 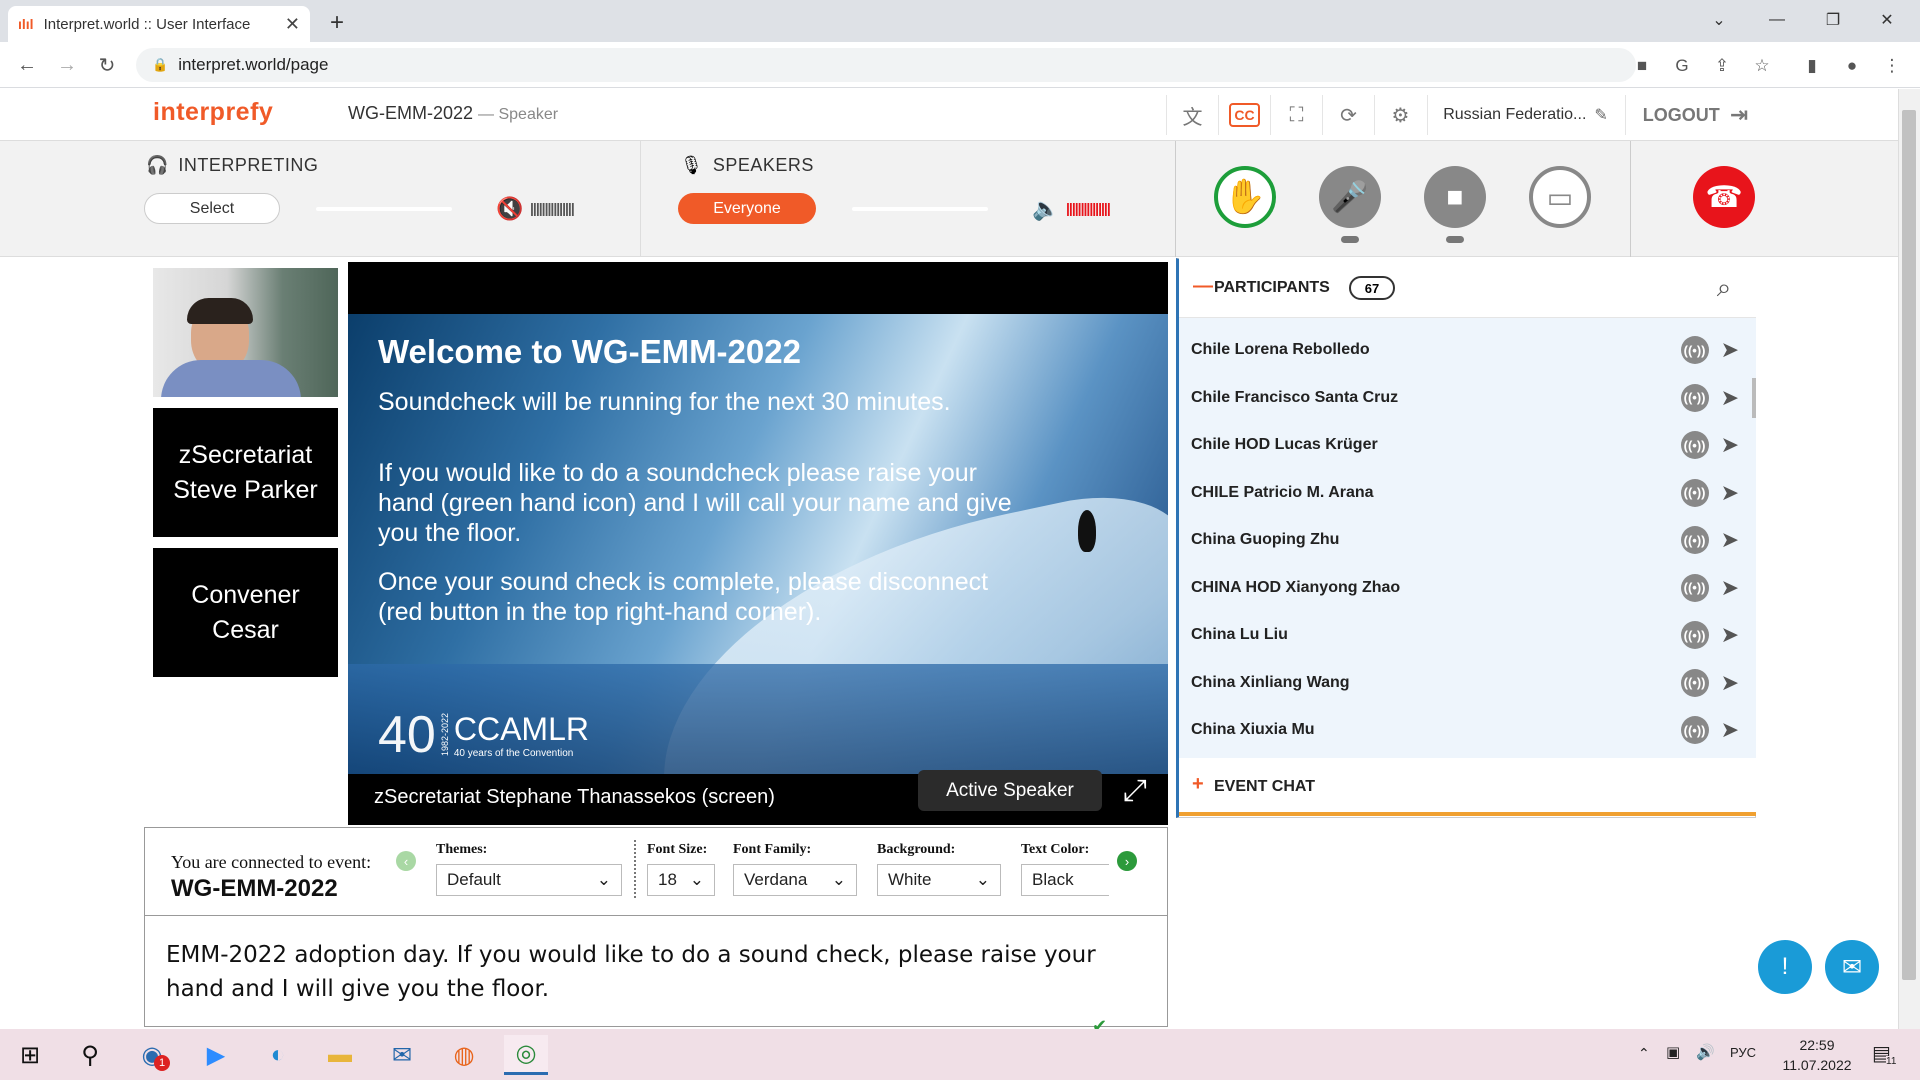 What do you see at coordinates (402, 1055) in the screenshot?
I see `outlook-mail-icon: ✉` at bounding box center [402, 1055].